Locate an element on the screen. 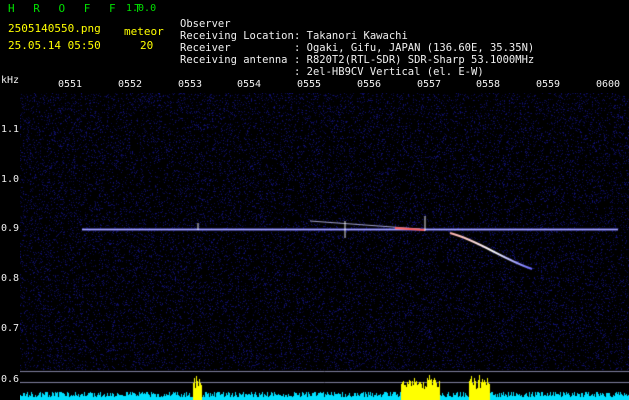 The height and width of the screenshot is (400, 629). info-value: : Ogaki, Gifu, JAPAN (136.60E, 35.35N) is located at coordinates (414, 48).